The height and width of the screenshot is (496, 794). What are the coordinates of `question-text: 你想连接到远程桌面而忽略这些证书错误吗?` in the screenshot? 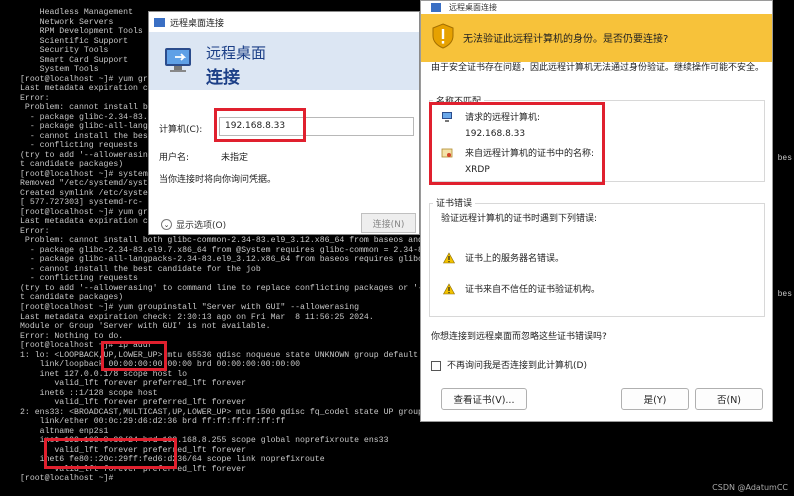 It's located at (519, 337).